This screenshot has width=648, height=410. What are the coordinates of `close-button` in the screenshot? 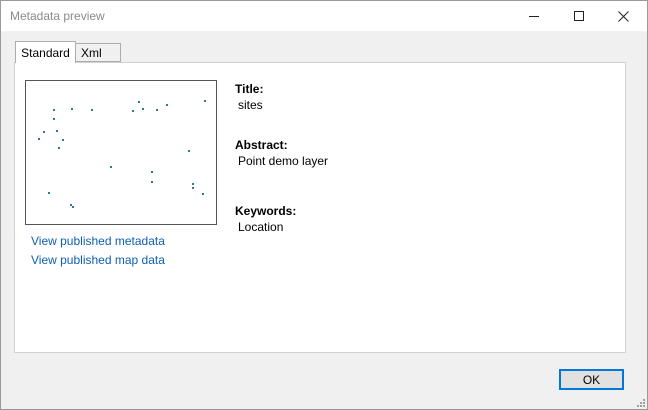 It's located at (623, 16).